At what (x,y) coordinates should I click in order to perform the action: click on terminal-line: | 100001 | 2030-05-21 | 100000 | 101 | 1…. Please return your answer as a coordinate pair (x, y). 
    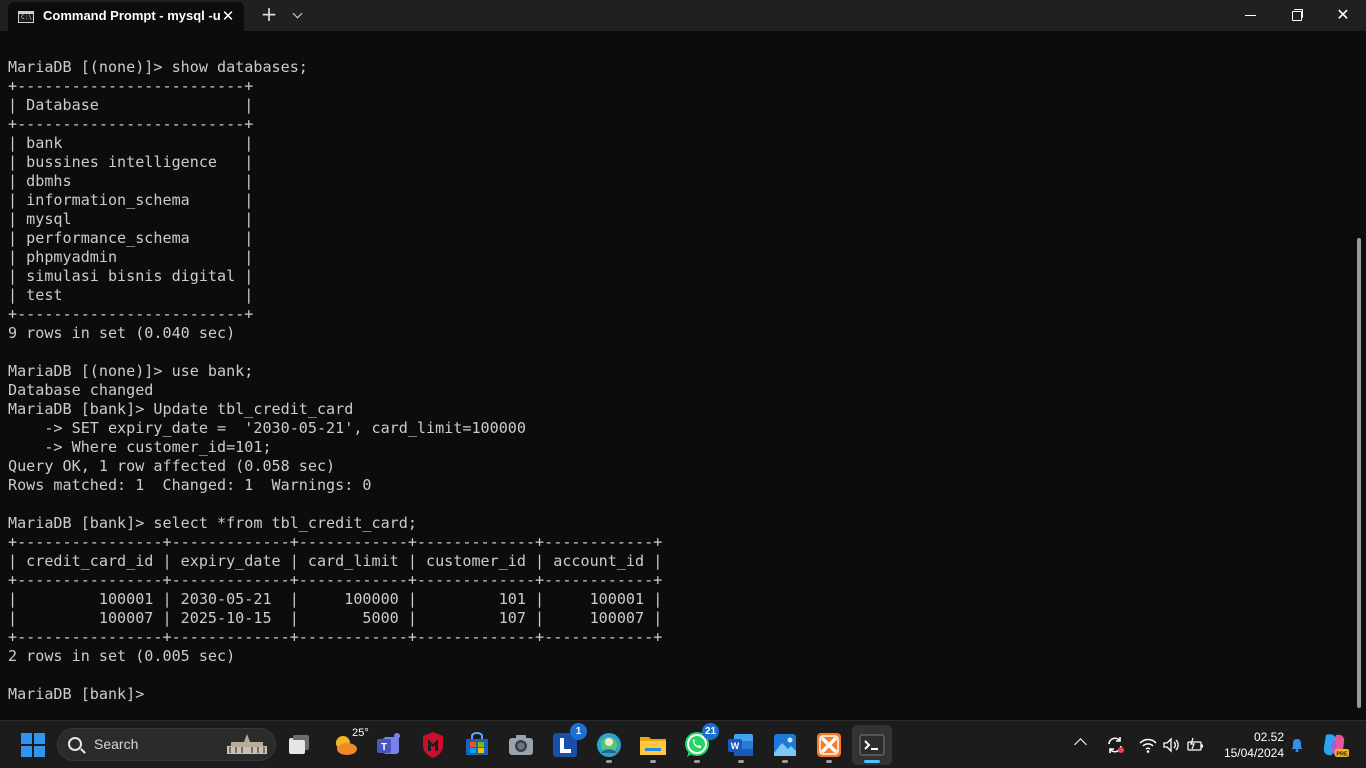
    Looking at the image, I should click on (335, 599).